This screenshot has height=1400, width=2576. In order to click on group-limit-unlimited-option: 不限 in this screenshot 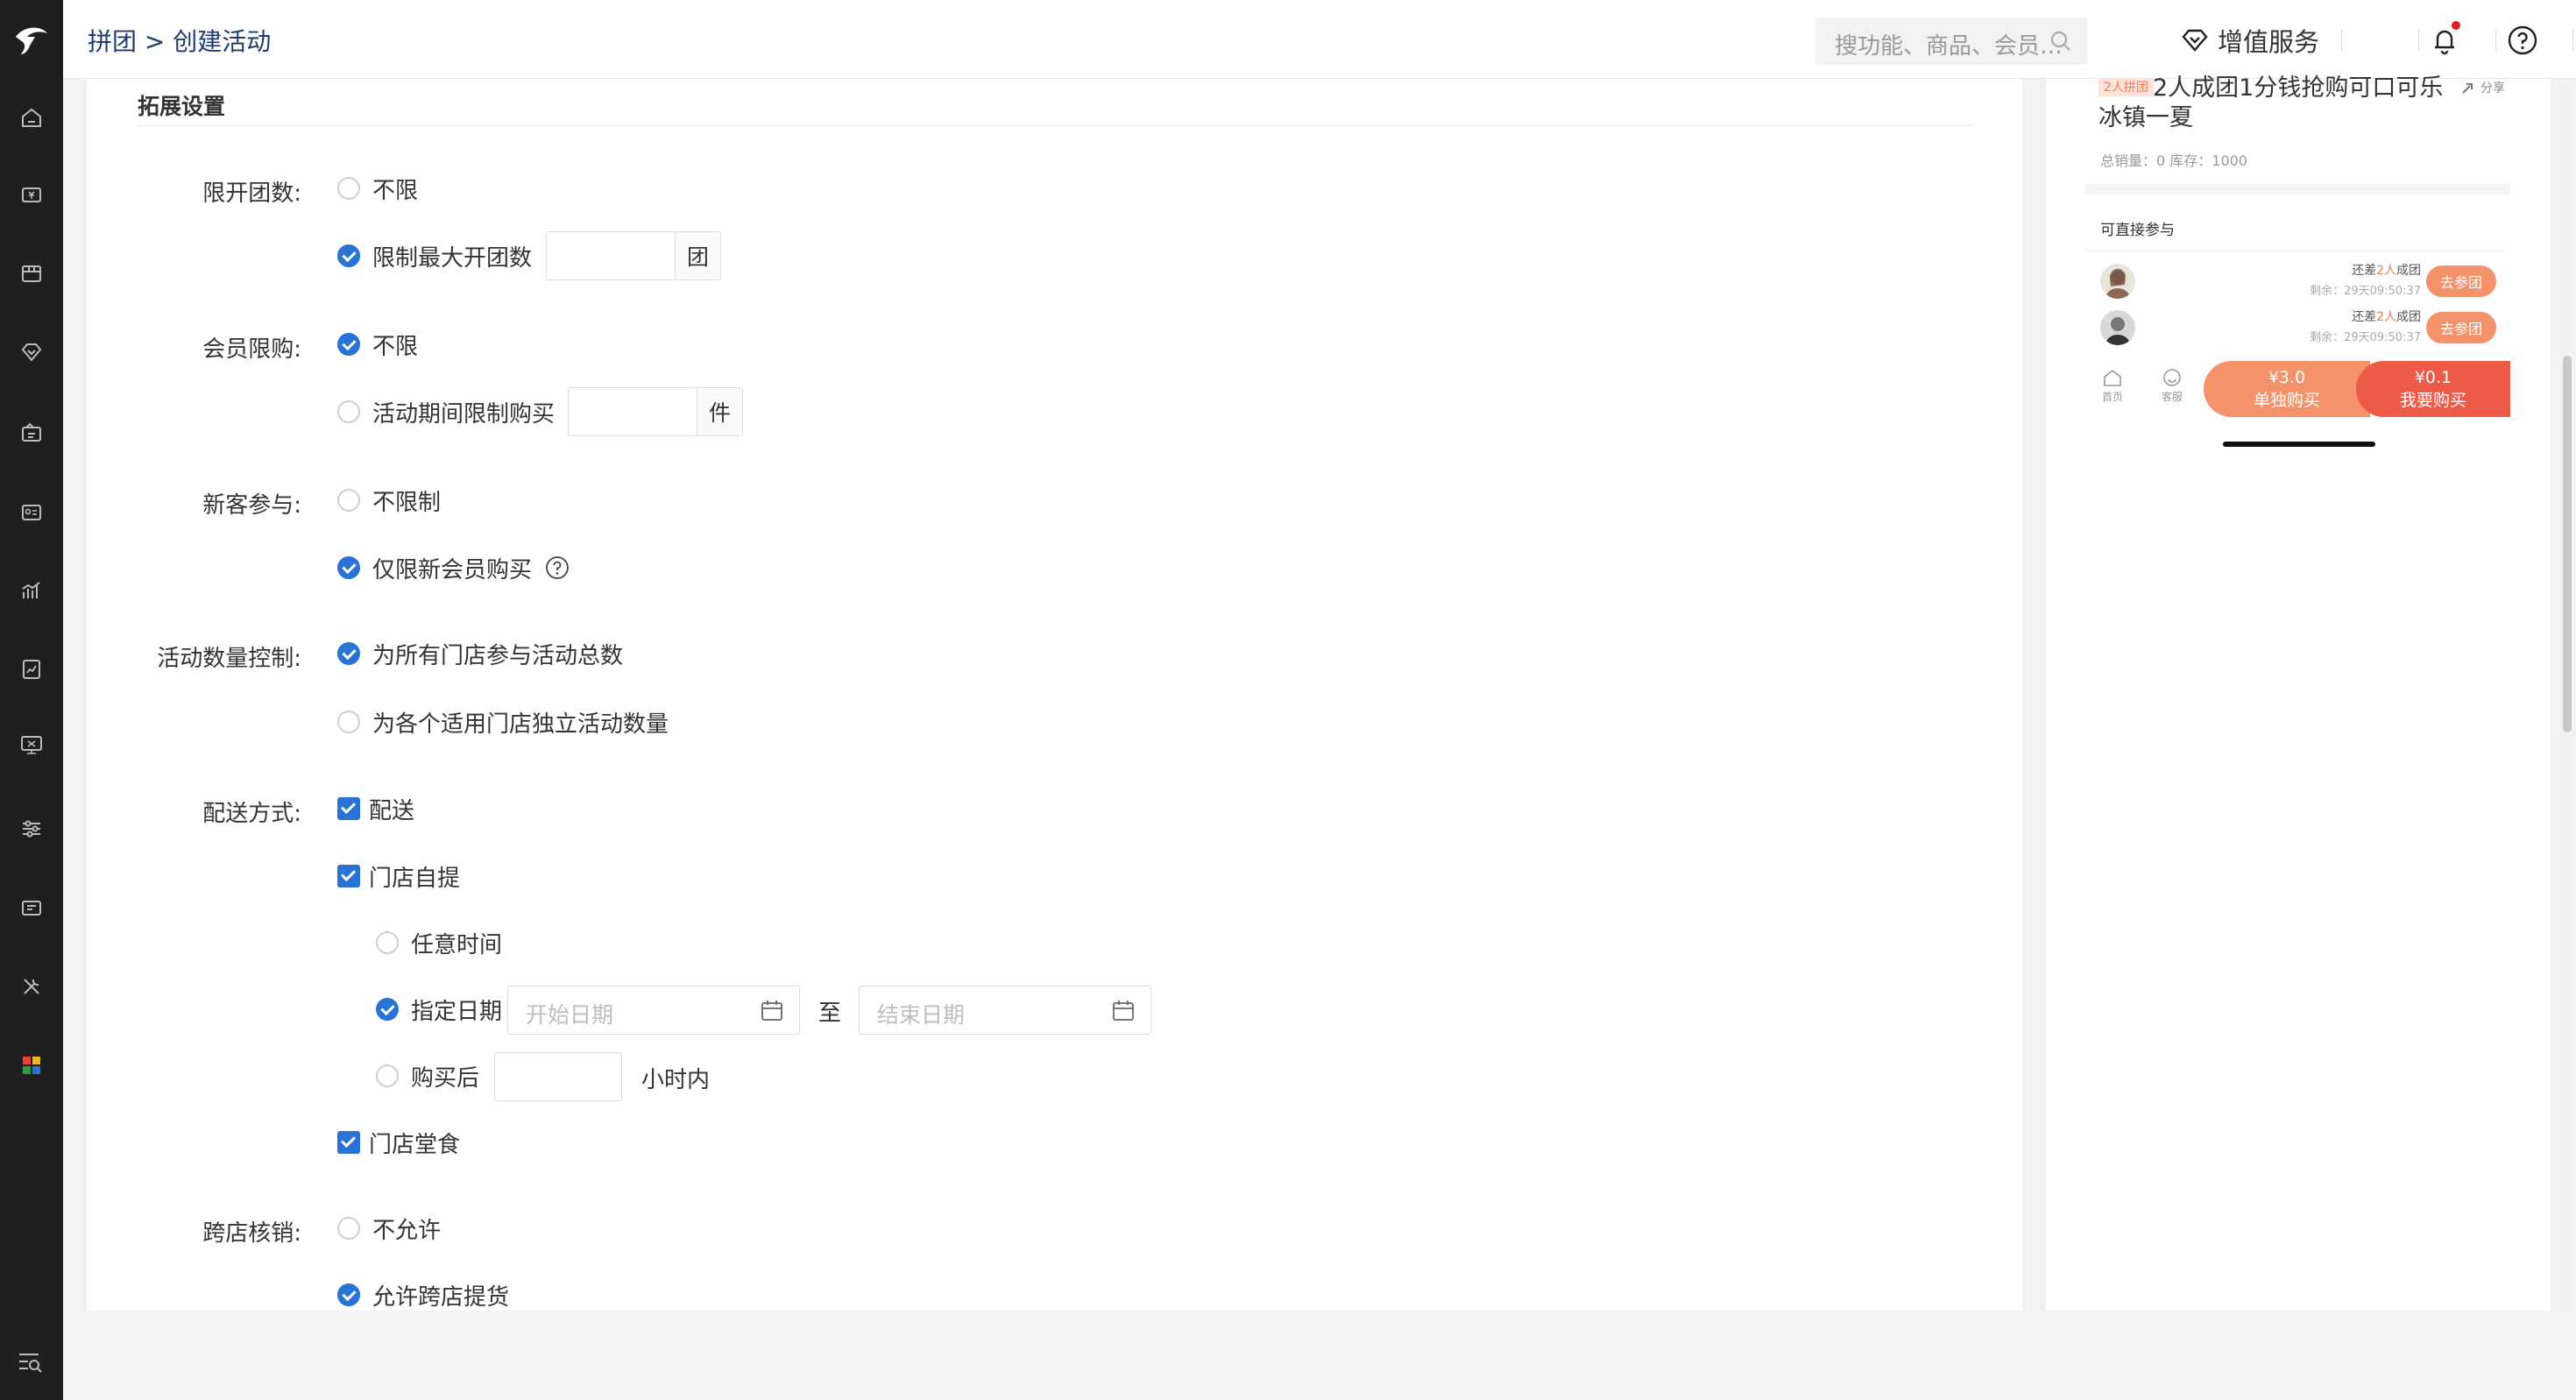, I will do `click(377, 188)`.